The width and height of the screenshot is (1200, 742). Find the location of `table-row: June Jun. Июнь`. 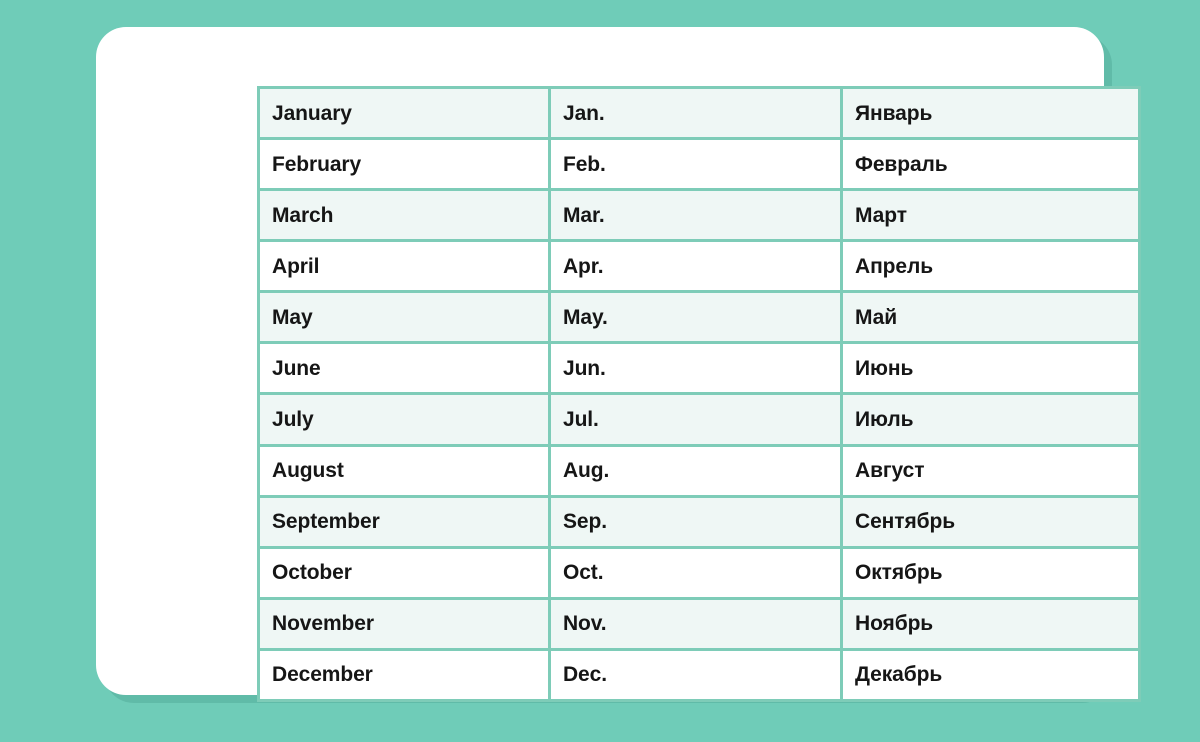

table-row: June Jun. Июнь is located at coordinates (699, 368).